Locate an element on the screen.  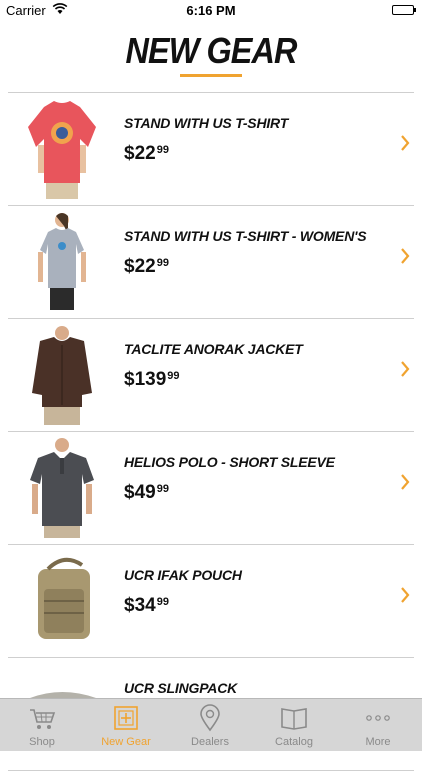
product-price: $3499 is located at coordinates (146, 606).